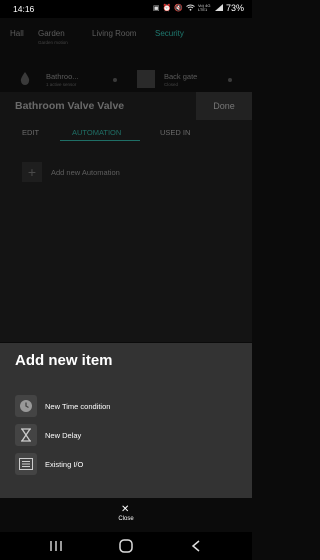 This screenshot has height=560, width=320. I want to click on status-icons: ▣ ⏰ 🔇 Vo) 4G LTE1 73%, so click(198, 8).